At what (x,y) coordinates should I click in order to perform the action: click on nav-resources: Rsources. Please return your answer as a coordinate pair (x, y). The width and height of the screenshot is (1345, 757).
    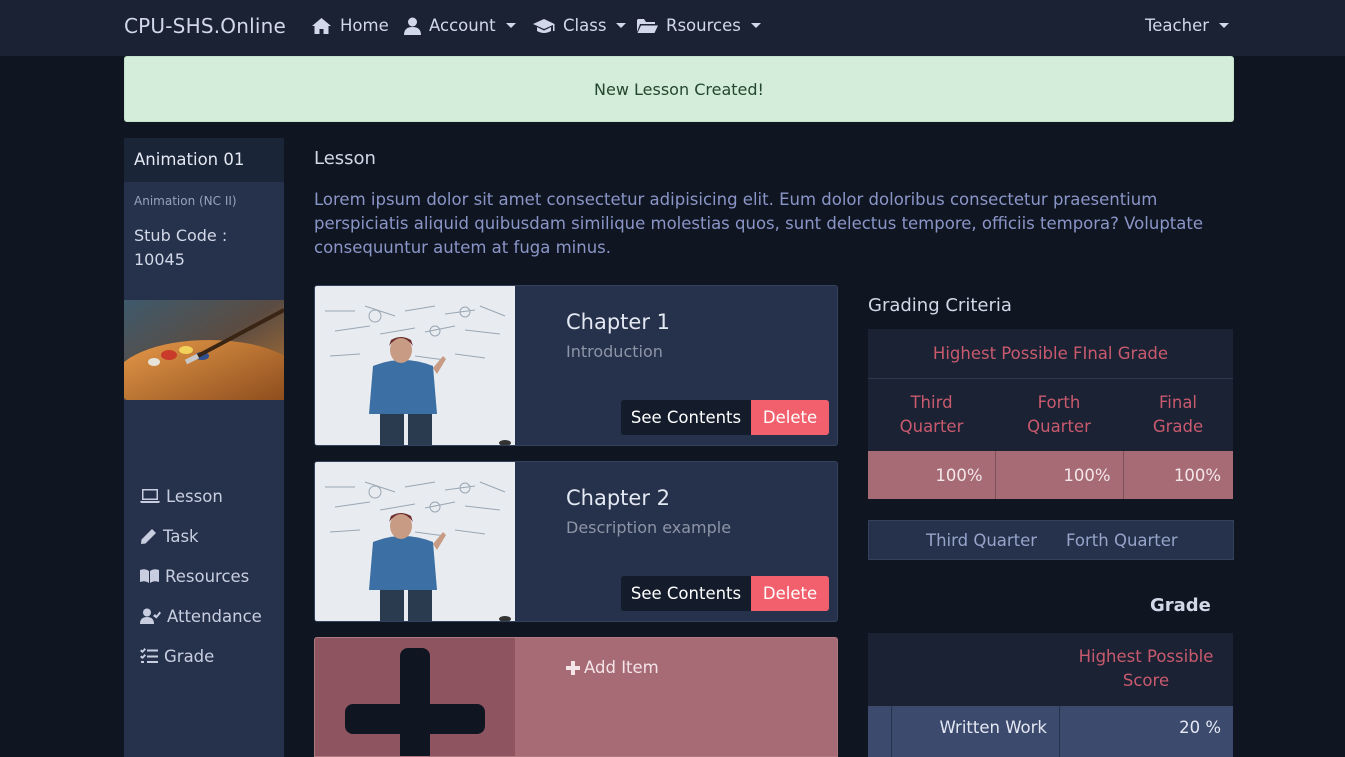
    Looking at the image, I should click on (699, 25).